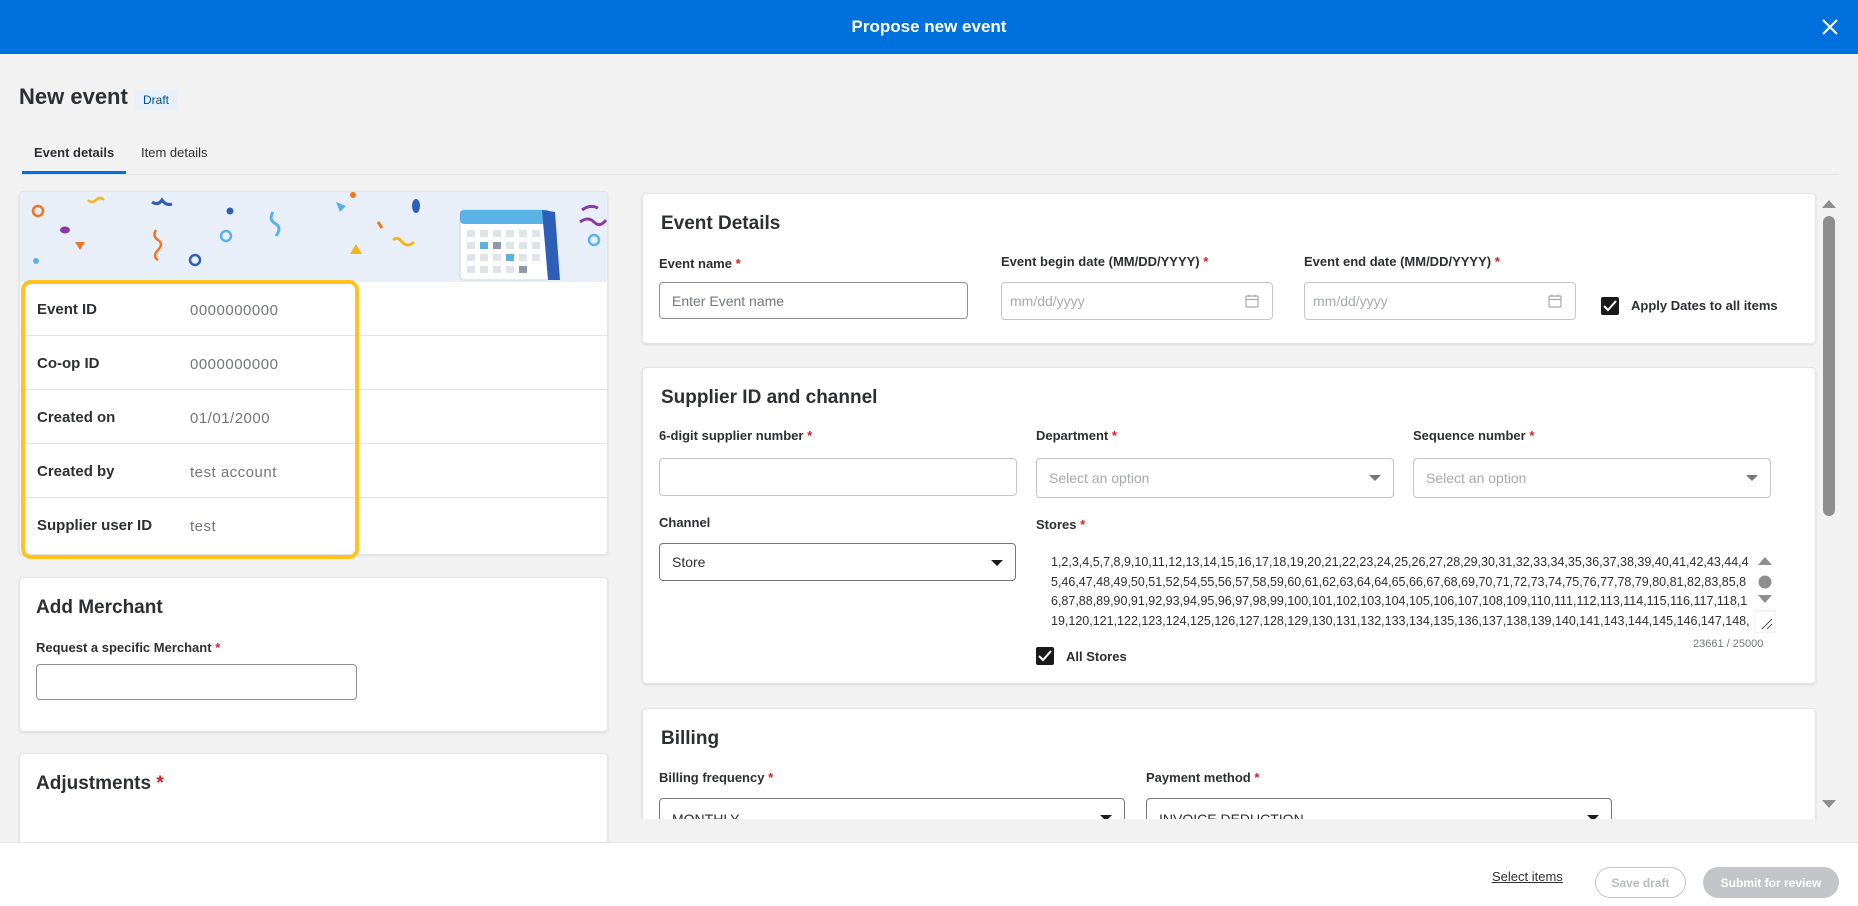 Image resolution: width=1858 pixels, height=906 pixels. Describe the element at coordinates (230, 418) in the screenshot. I see `info-value: 01/01/2000` at that location.